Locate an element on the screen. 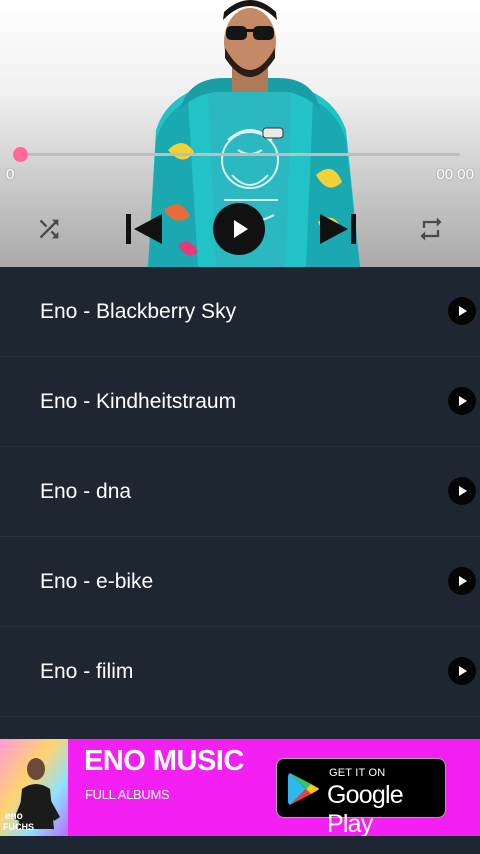  svg-text: FUCHS is located at coordinates (18, 827).